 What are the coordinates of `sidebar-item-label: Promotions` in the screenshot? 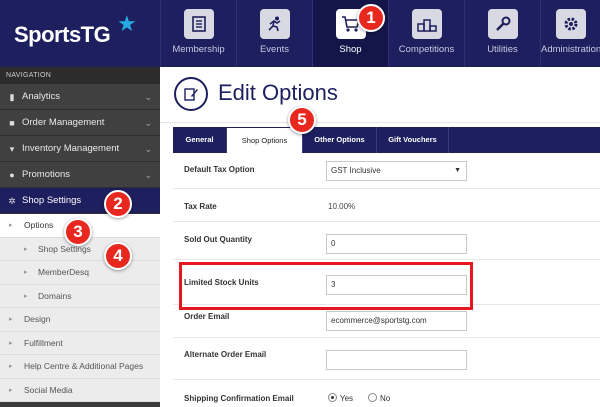 It's located at (46, 174).